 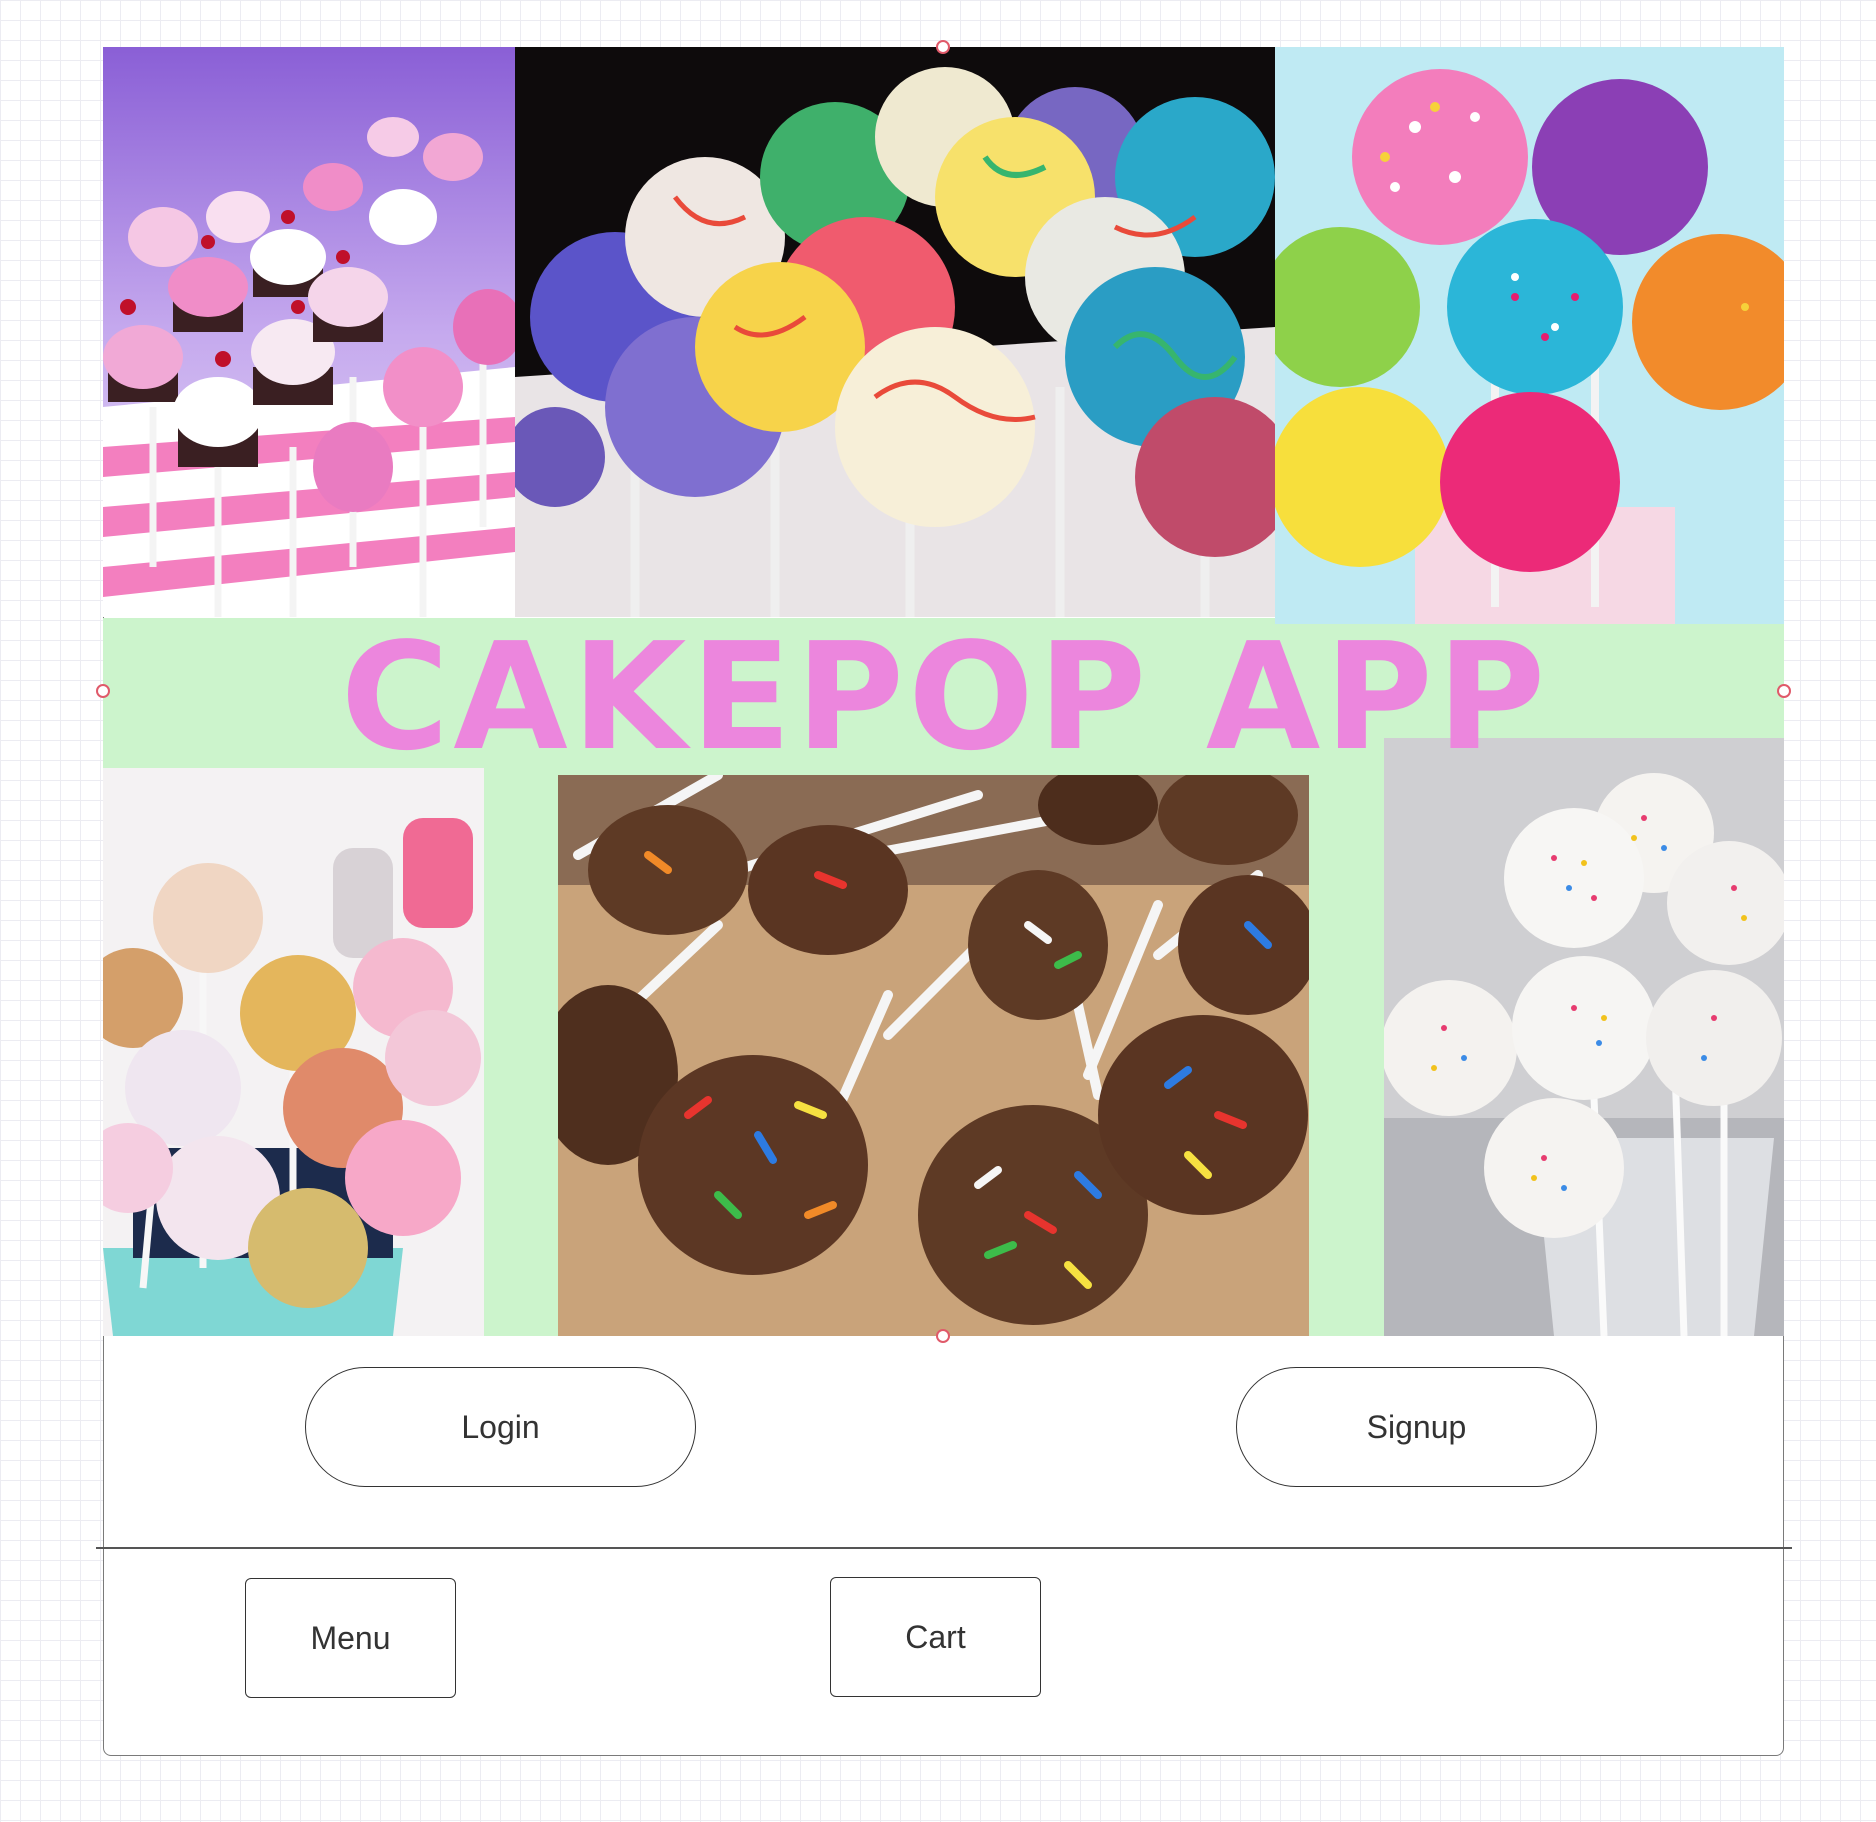 I want to click on photo-marbled-cakepops, so click(x=895, y=332).